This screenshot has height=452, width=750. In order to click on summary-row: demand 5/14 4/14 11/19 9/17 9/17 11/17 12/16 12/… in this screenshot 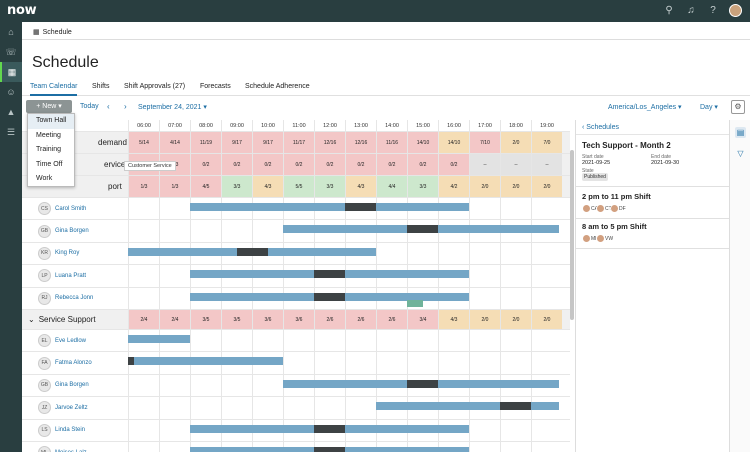, I will do `click(296, 143)`.